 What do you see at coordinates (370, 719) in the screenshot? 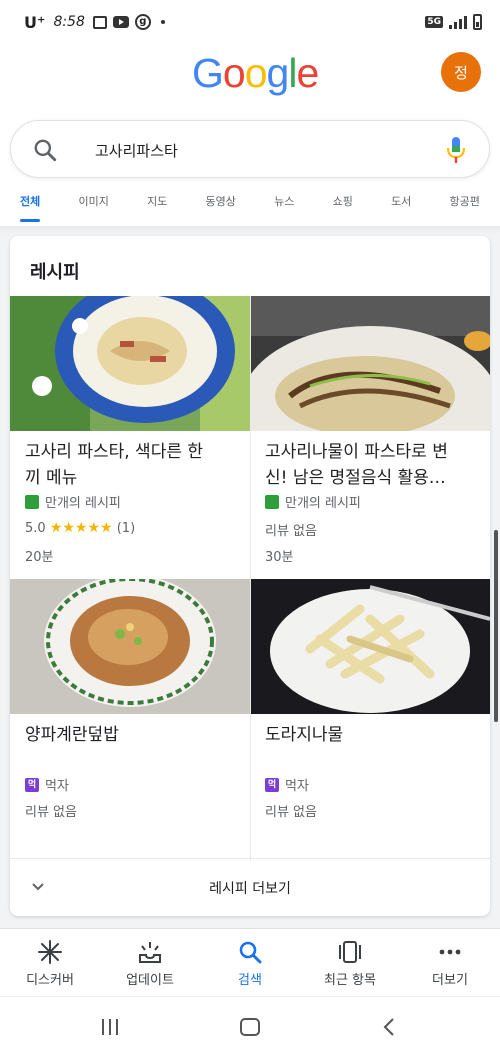
I see `recipe-item: 도라지나물 먹 먹자 리뷰 없음` at bounding box center [370, 719].